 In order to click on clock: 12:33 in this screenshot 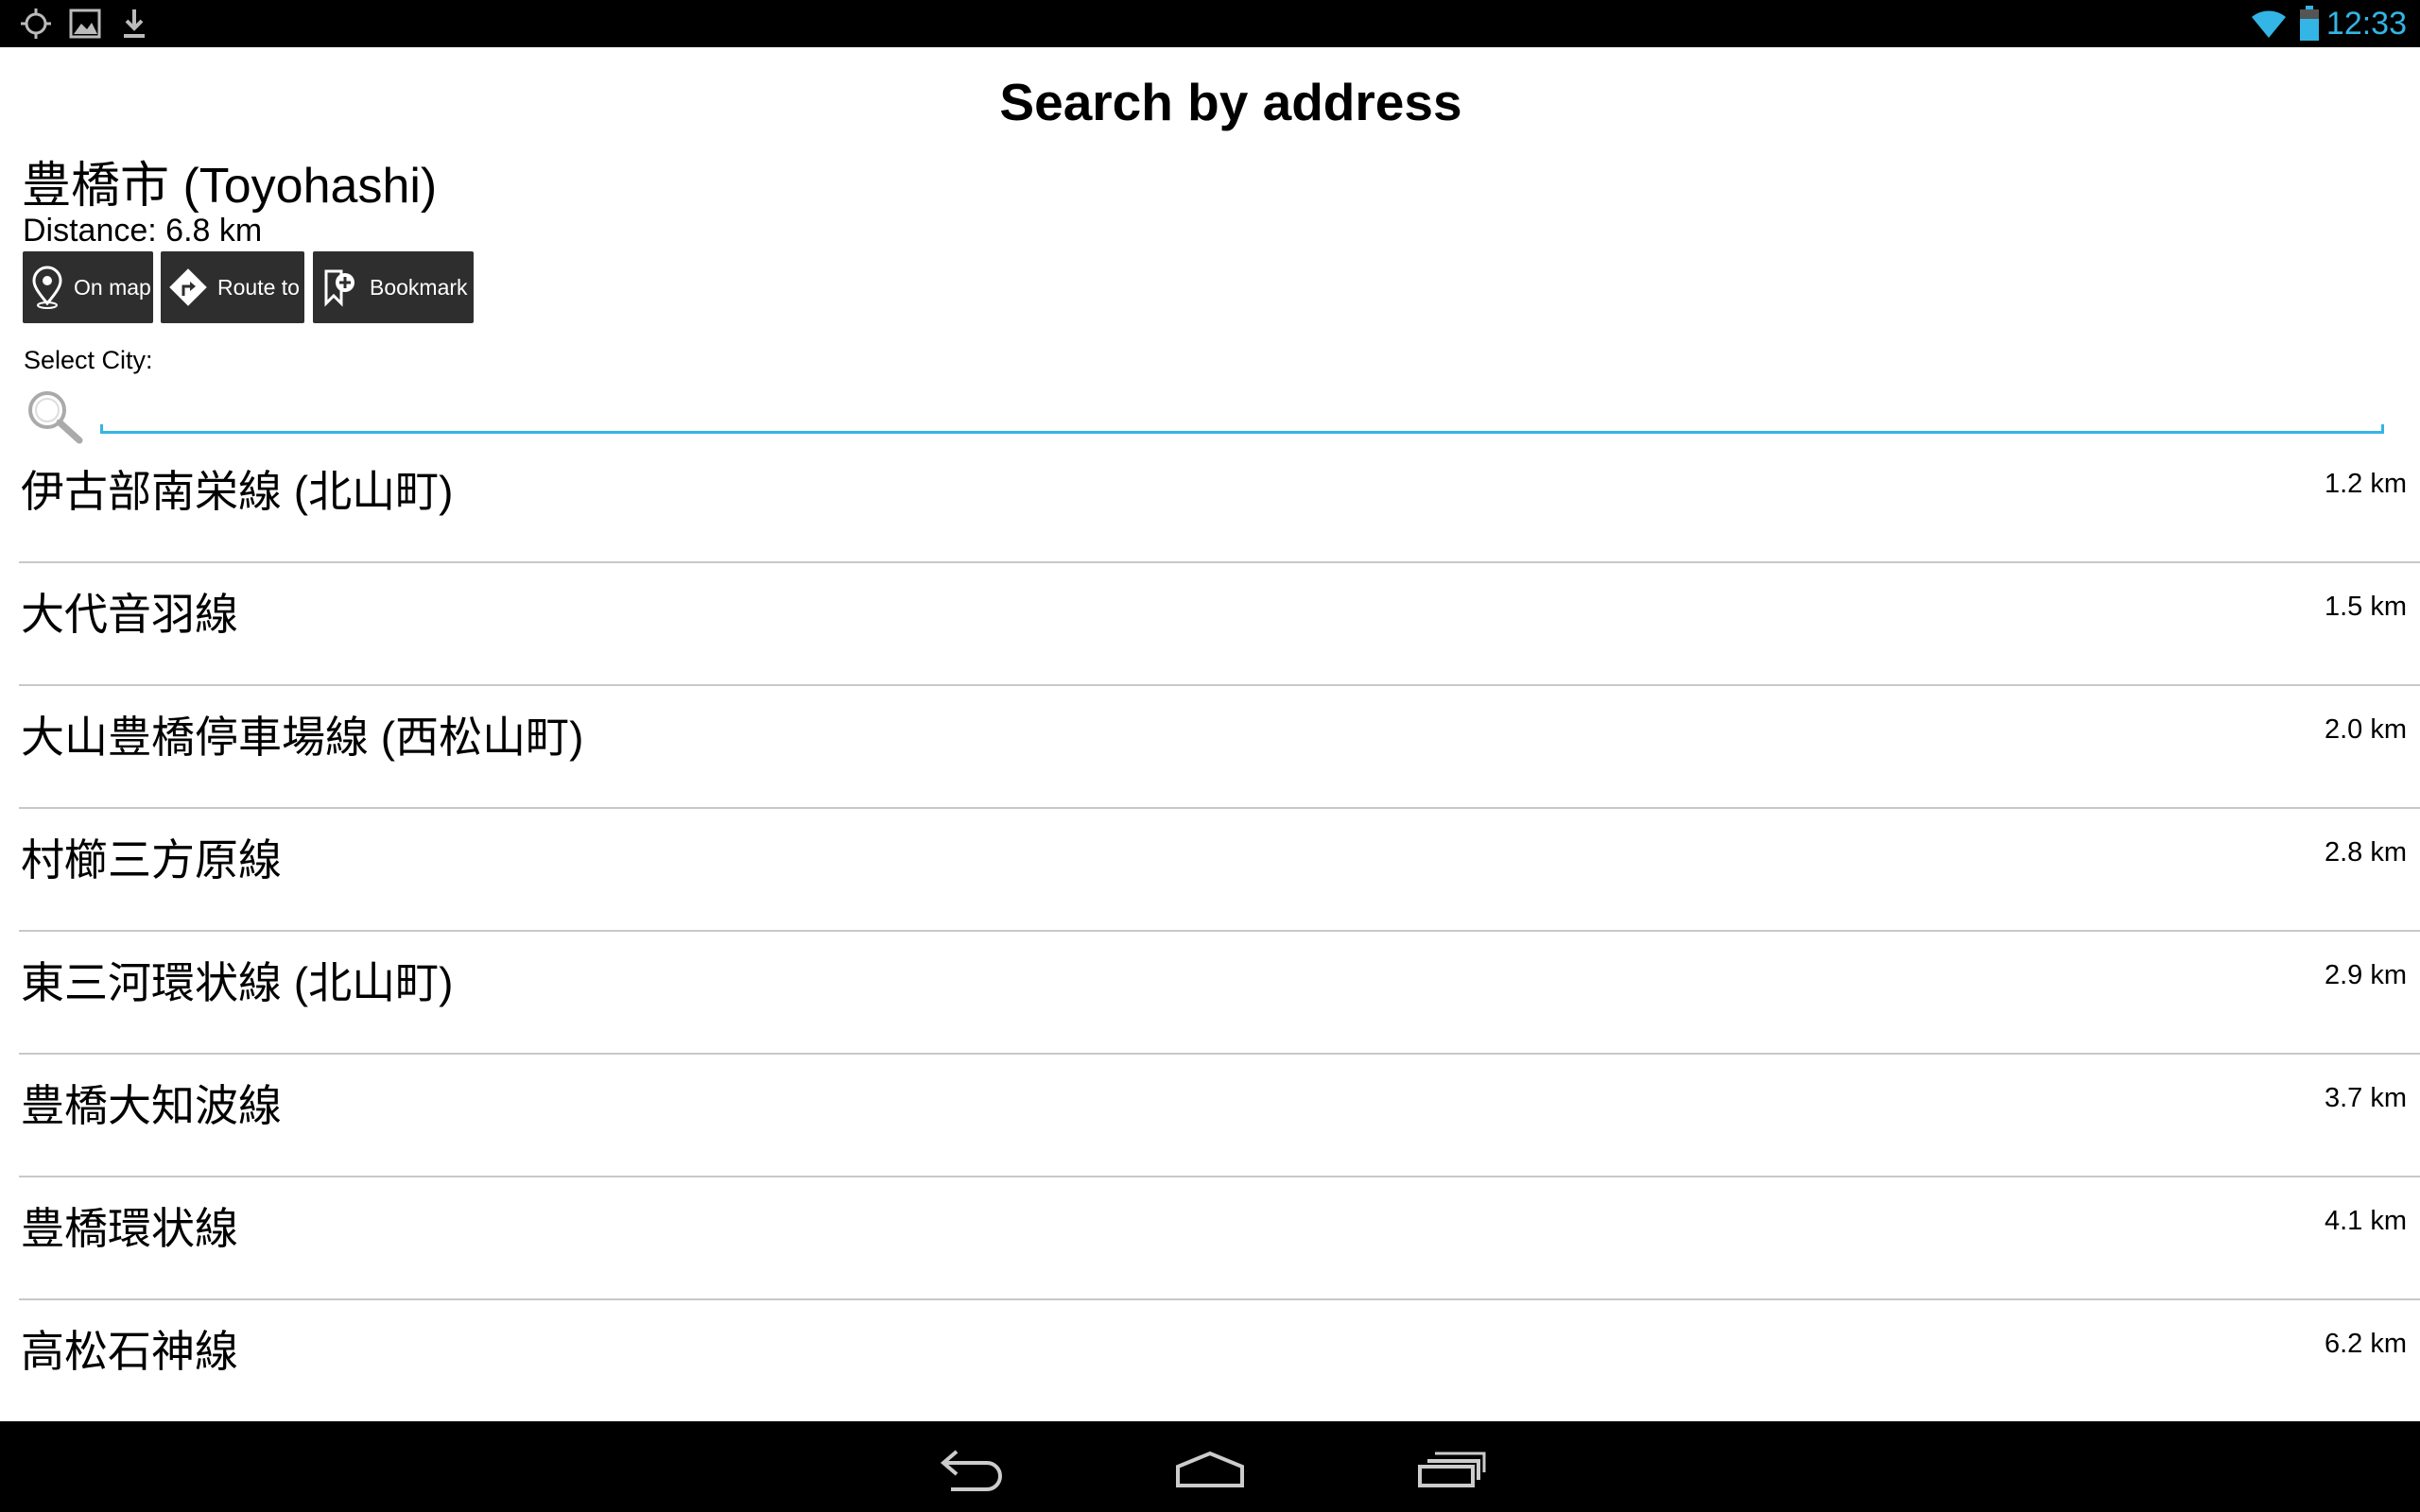, I will do `click(2366, 24)`.